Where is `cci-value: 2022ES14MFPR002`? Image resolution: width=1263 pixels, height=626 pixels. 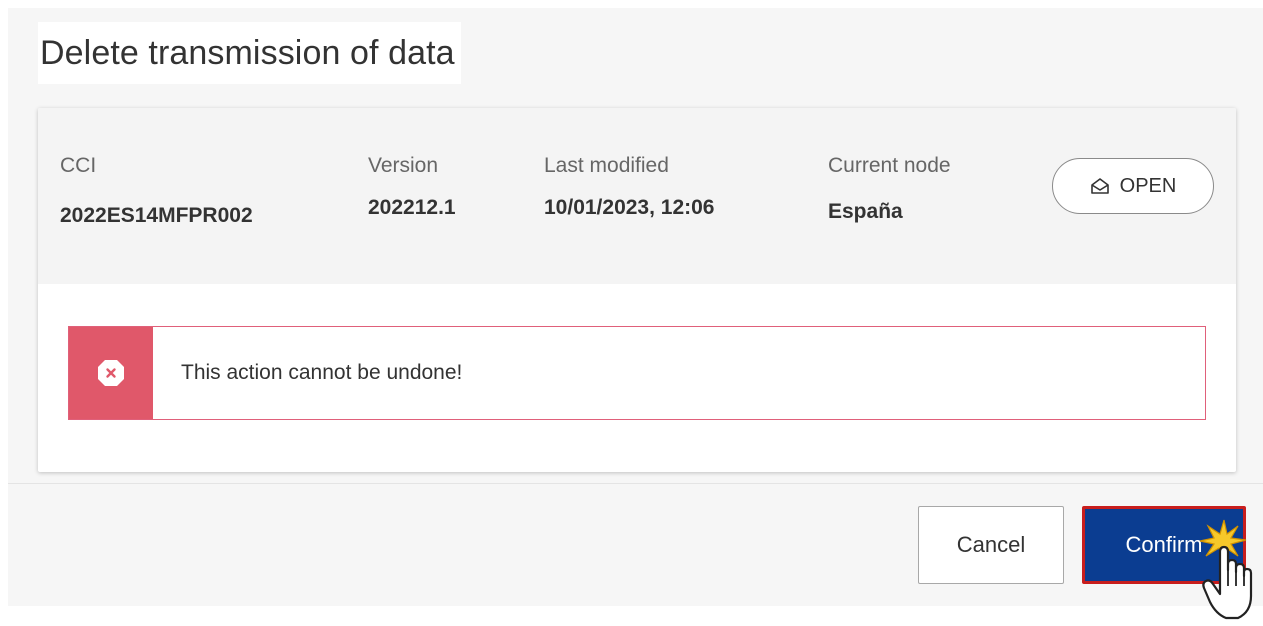
cci-value: 2022ES14MFPR002 is located at coordinates (156, 215).